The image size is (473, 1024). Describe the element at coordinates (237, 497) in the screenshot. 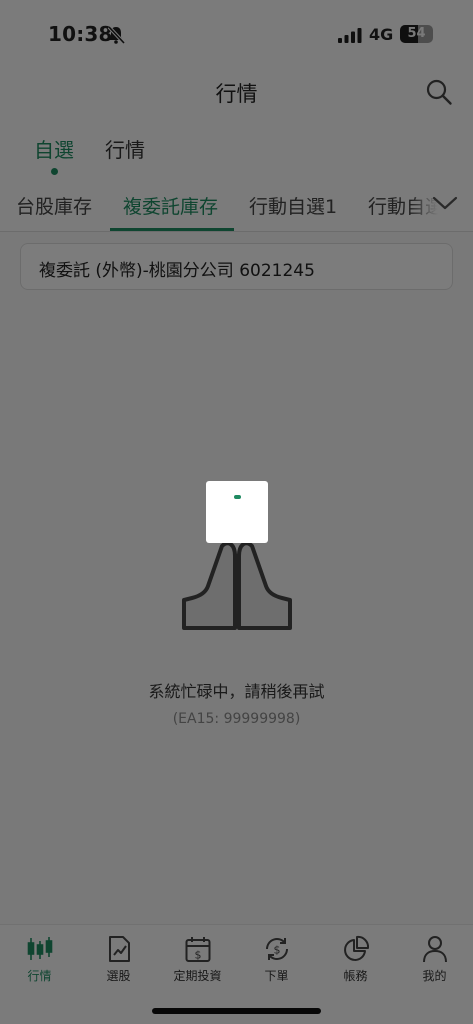

I see `loading-spinner-icon` at that location.